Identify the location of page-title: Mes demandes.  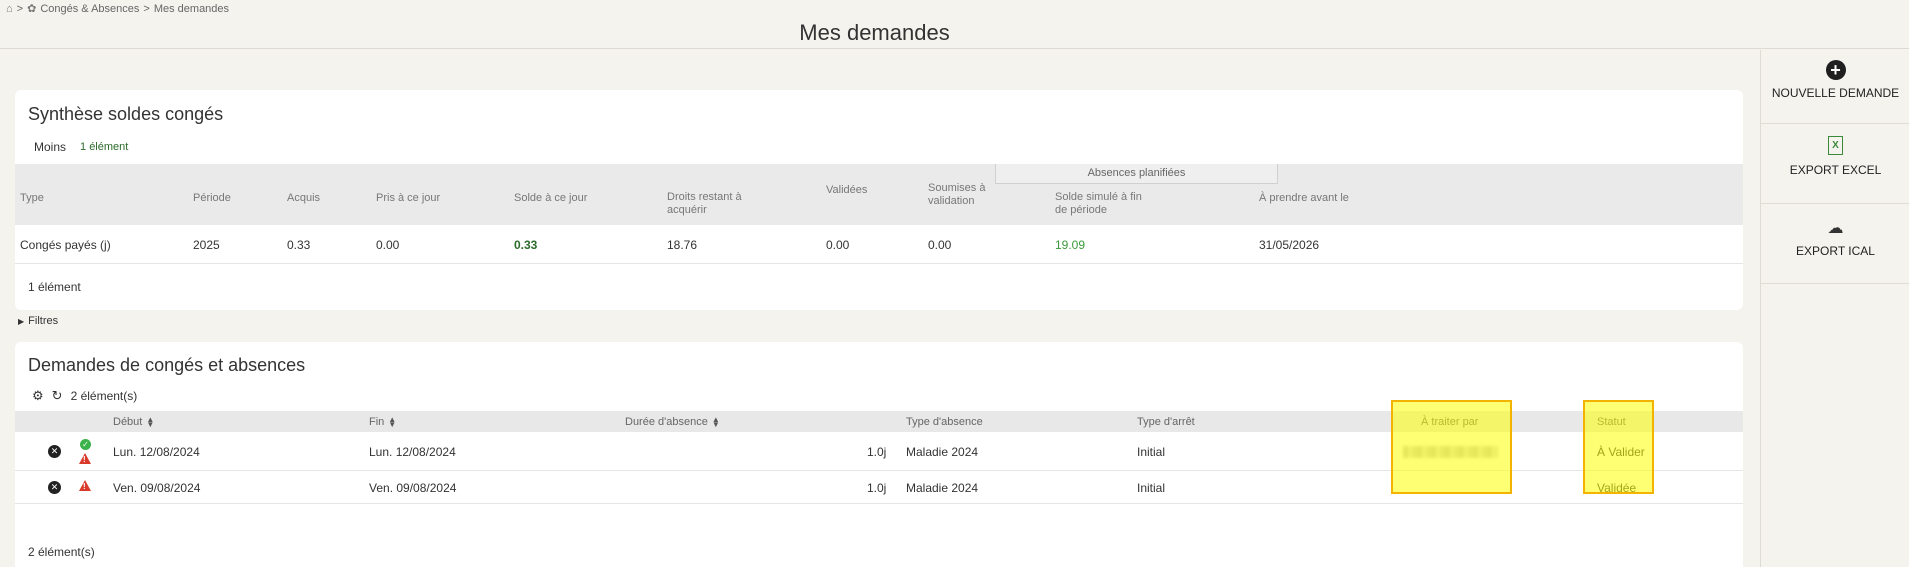
(874, 32).